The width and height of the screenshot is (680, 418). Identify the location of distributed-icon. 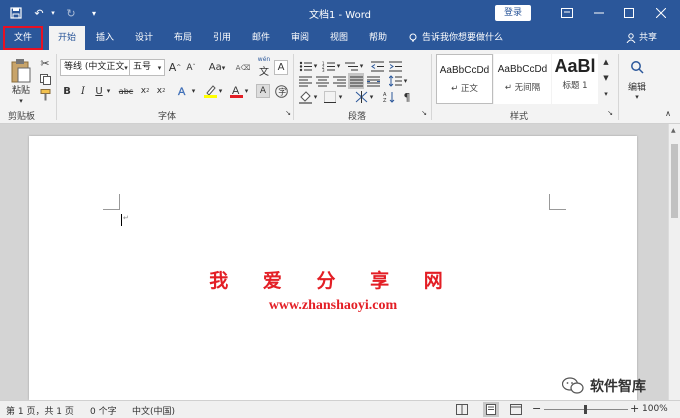
(373, 81).